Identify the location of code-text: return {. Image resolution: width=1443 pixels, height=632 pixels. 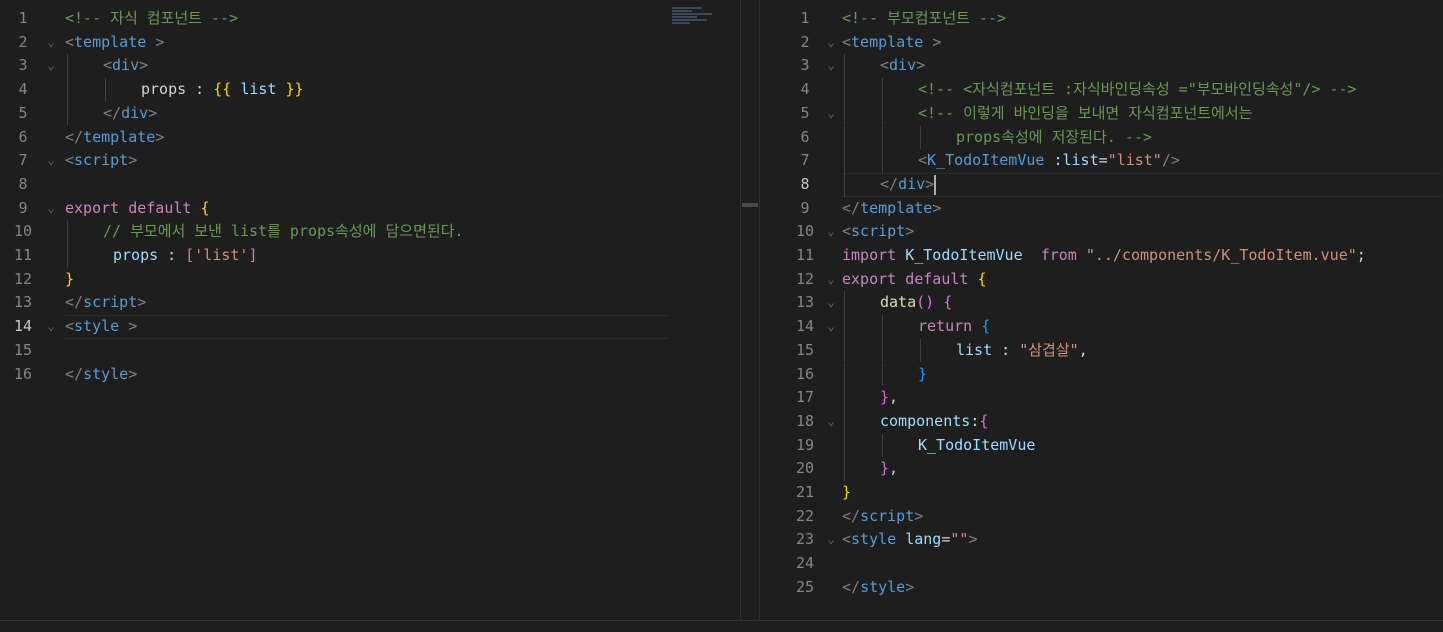
(954, 327).